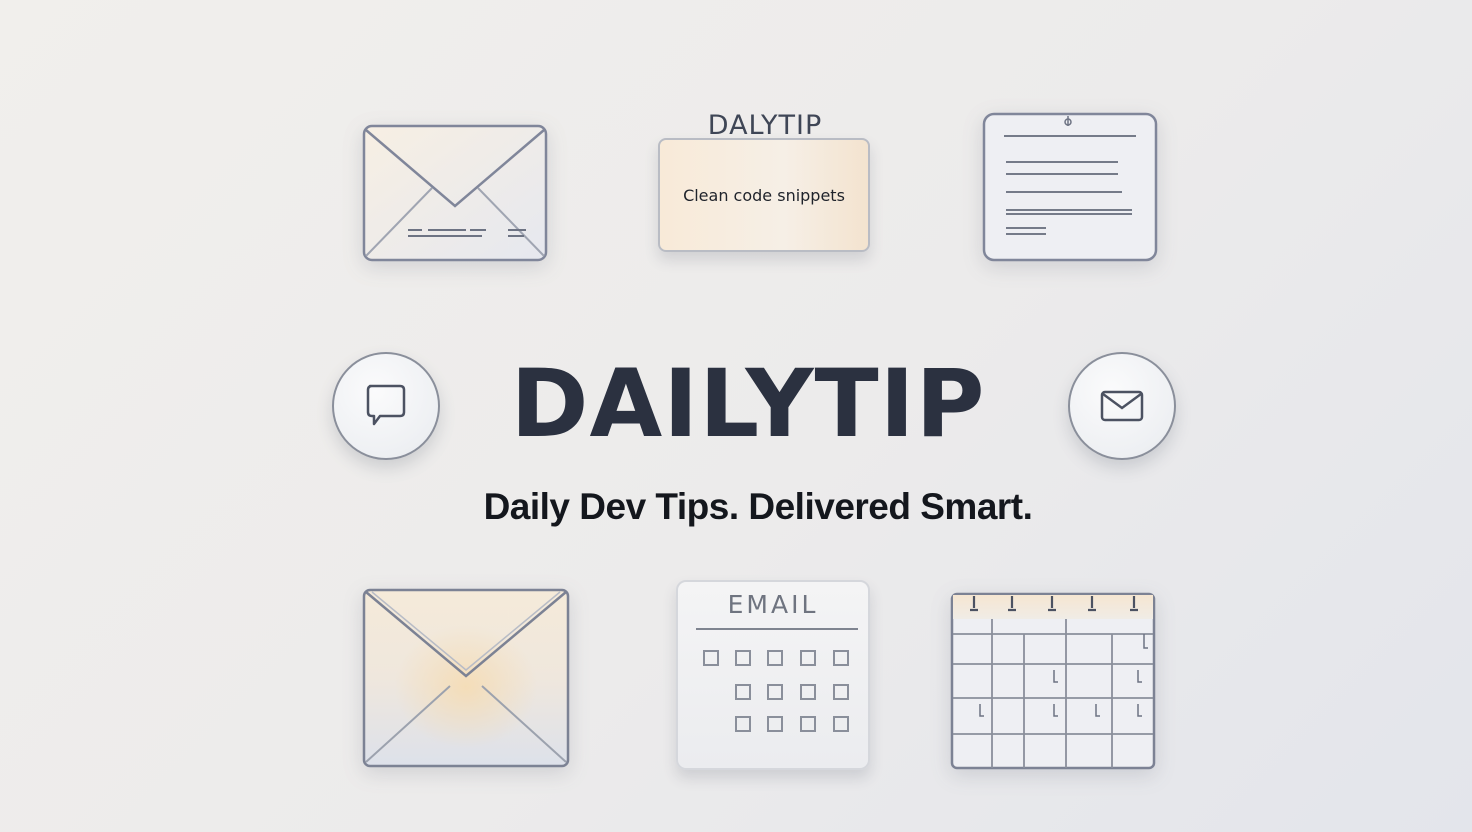 The image size is (1472, 832). What do you see at coordinates (1053, 681) in the screenshot?
I see `calendar-icon` at bounding box center [1053, 681].